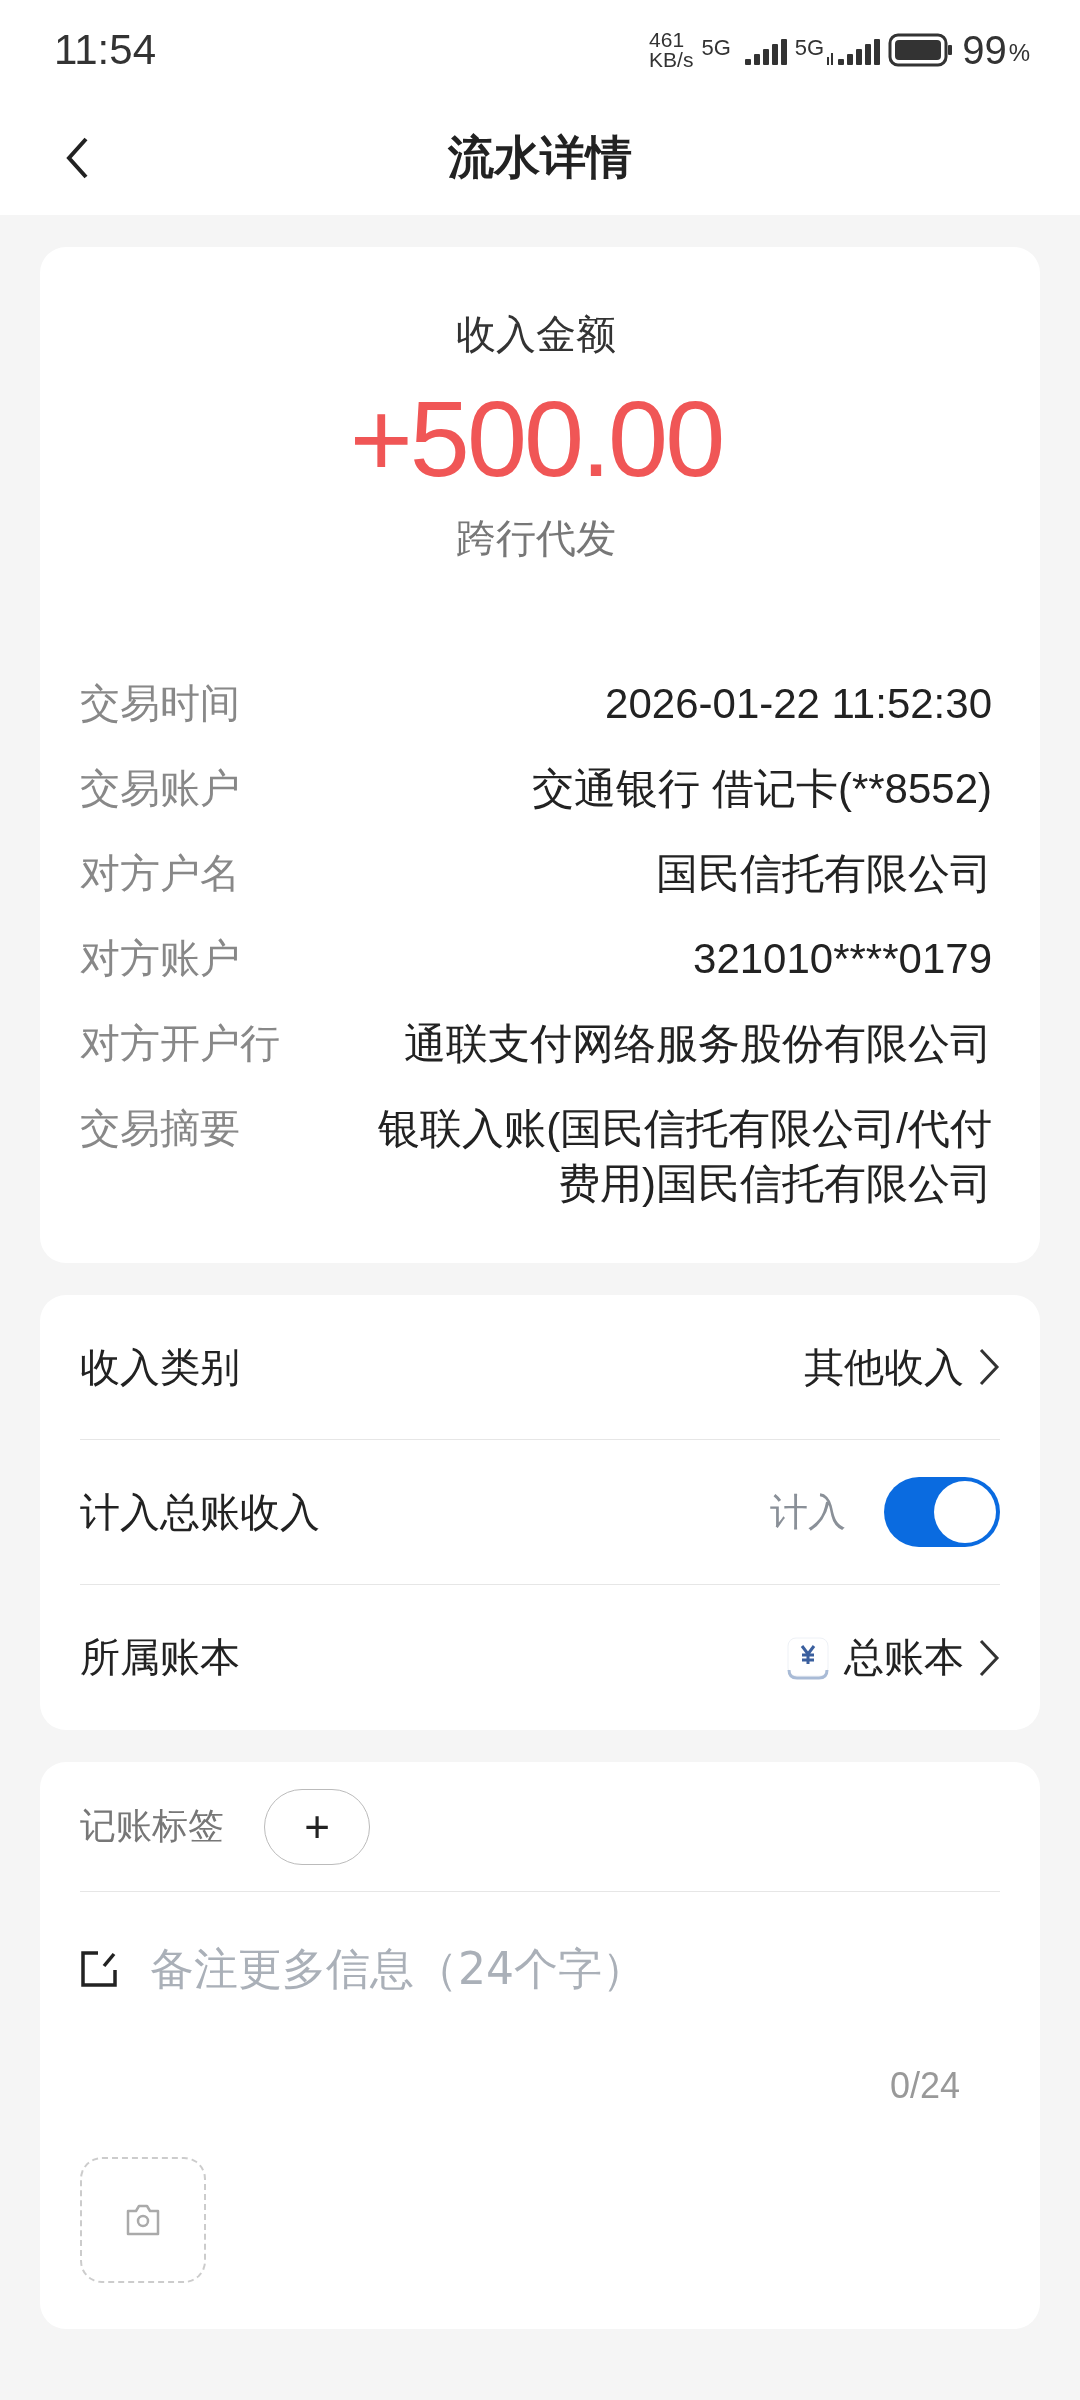 The image size is (1080, 2400). What do you see at coordinates (1019, 52) in the screenshot?
I see `battery-unit: %` at bounding box center [1019, 52].